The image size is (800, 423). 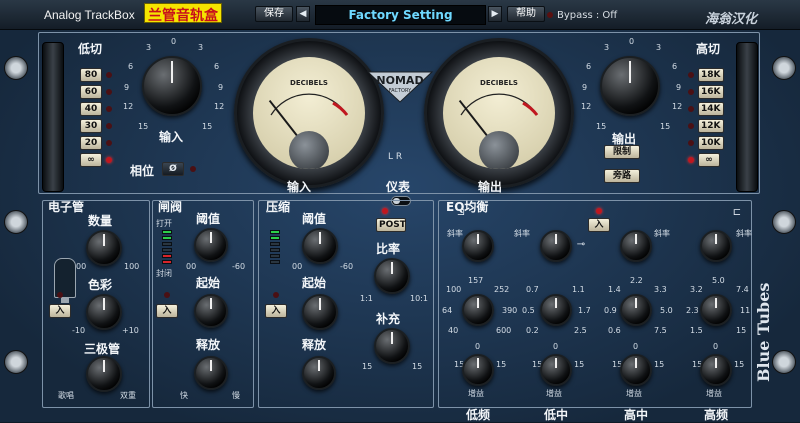 I want to click on input-meter-label: 输入, so click(x=299, y=187).